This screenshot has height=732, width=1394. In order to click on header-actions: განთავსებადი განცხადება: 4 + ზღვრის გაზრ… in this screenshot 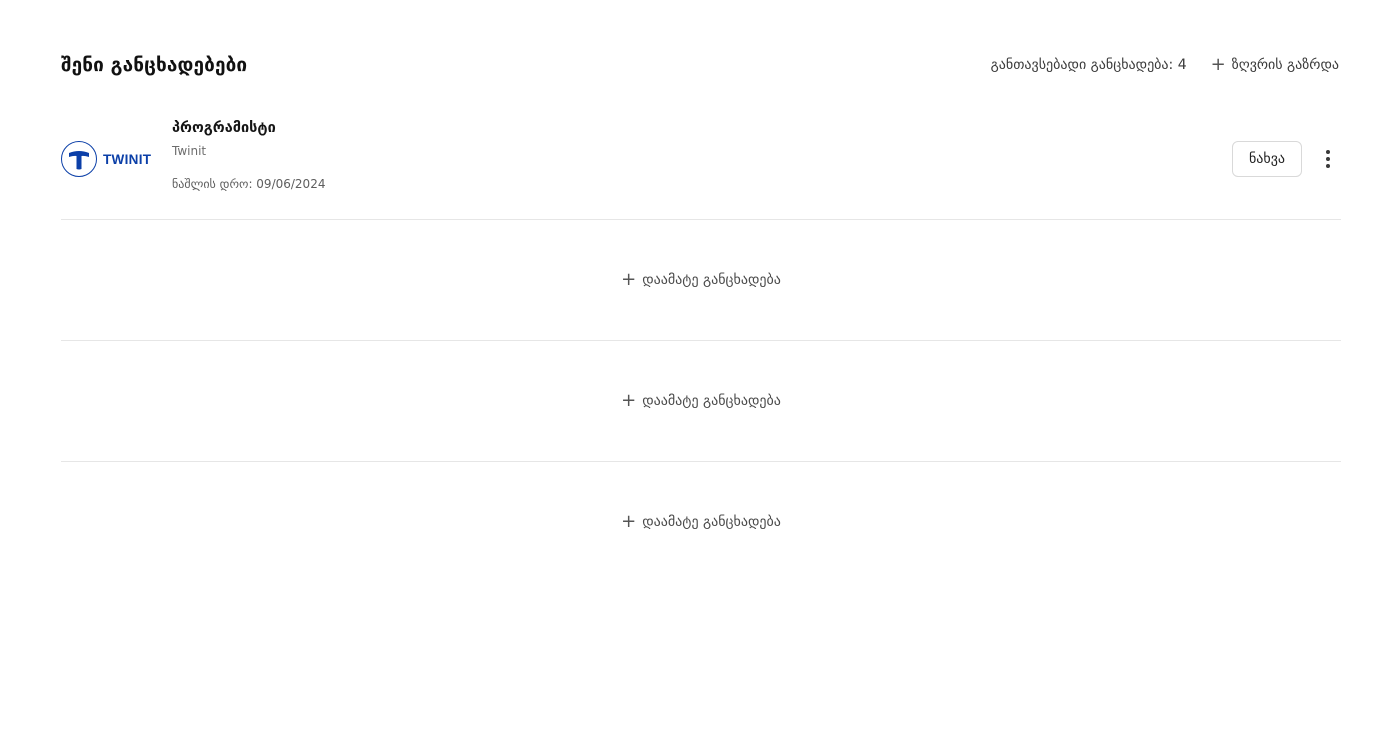, I will do `click(1166, 65)`.